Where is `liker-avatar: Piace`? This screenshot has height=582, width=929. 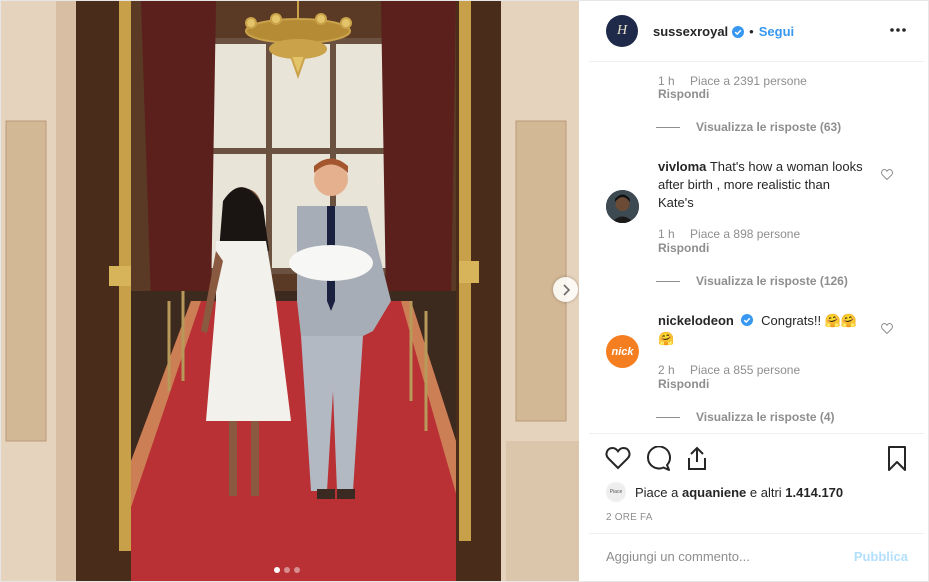
liker-avatar: Piace is located at coordinates (616, 492).